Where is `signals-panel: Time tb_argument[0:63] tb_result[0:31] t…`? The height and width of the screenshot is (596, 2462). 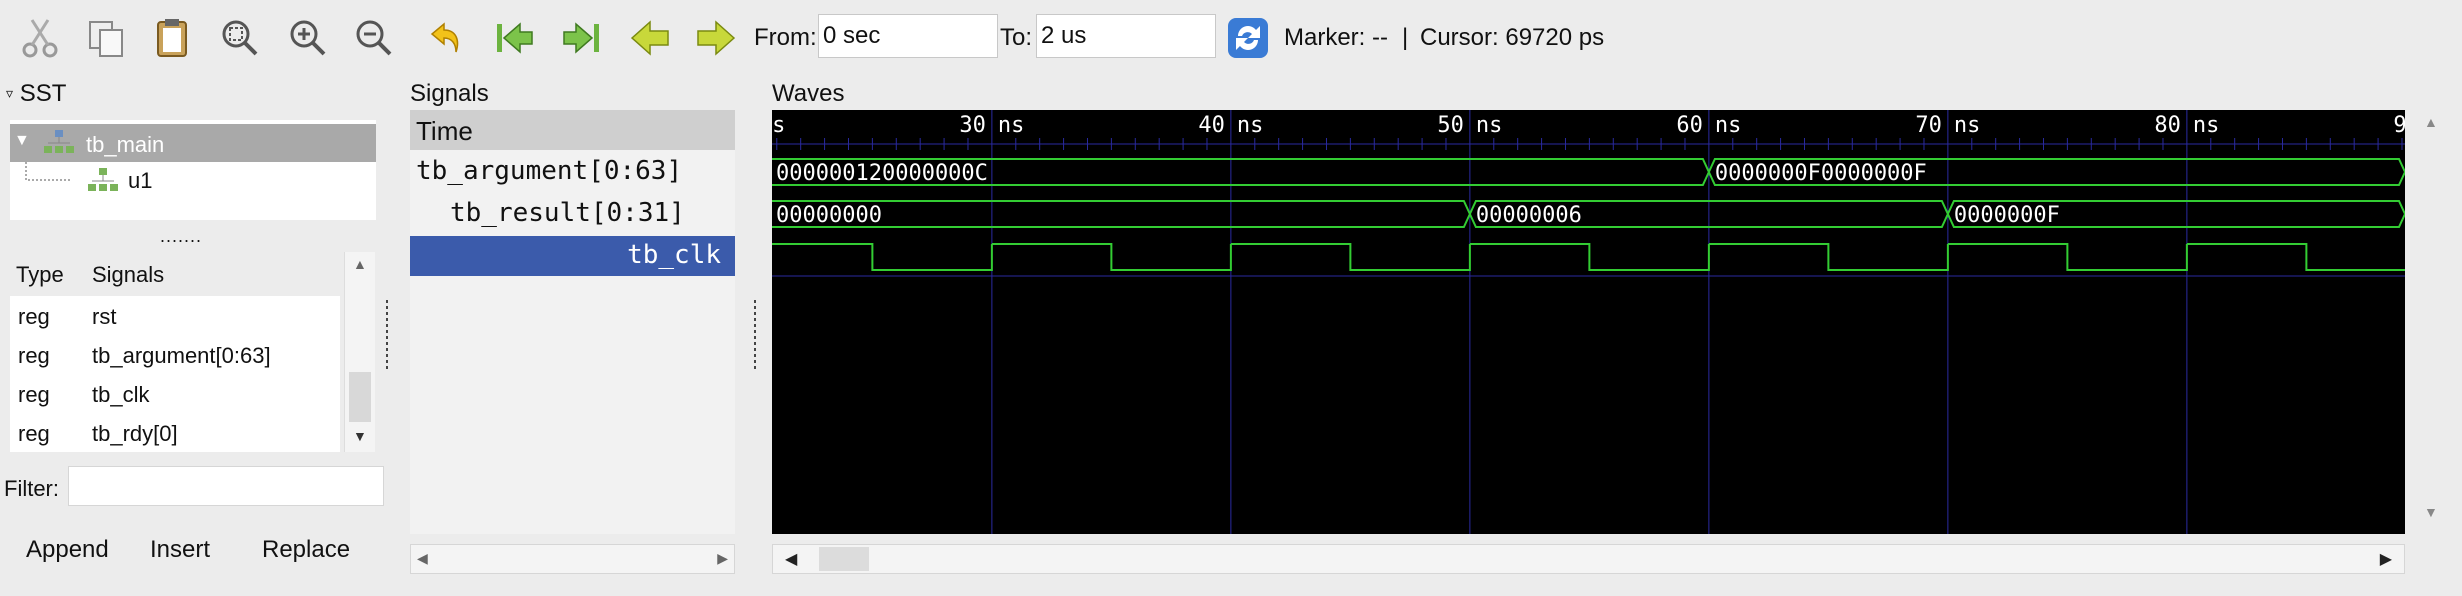 signals-panel: Time tb_argument[0:63] tb_result[0:31] t… is located at coordinates (572, 322).